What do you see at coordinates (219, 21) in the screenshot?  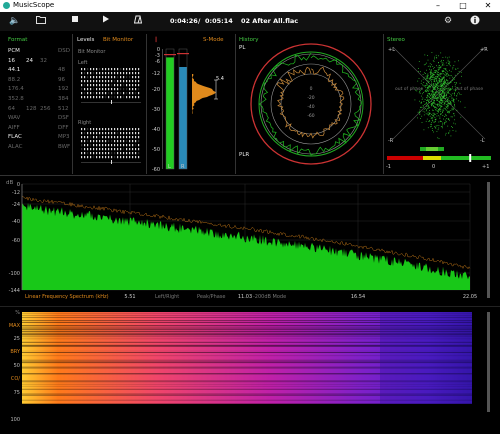 I see `track-duration: 0:05:14` at bounding box center [219, 21].